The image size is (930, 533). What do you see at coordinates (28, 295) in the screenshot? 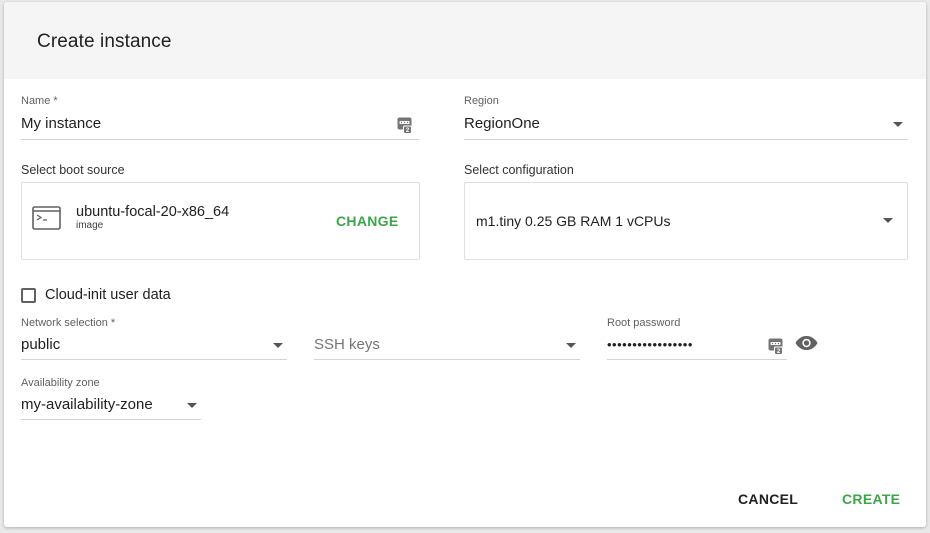
I see `cloud-init-checkbox` at bounding box center [28, 295].